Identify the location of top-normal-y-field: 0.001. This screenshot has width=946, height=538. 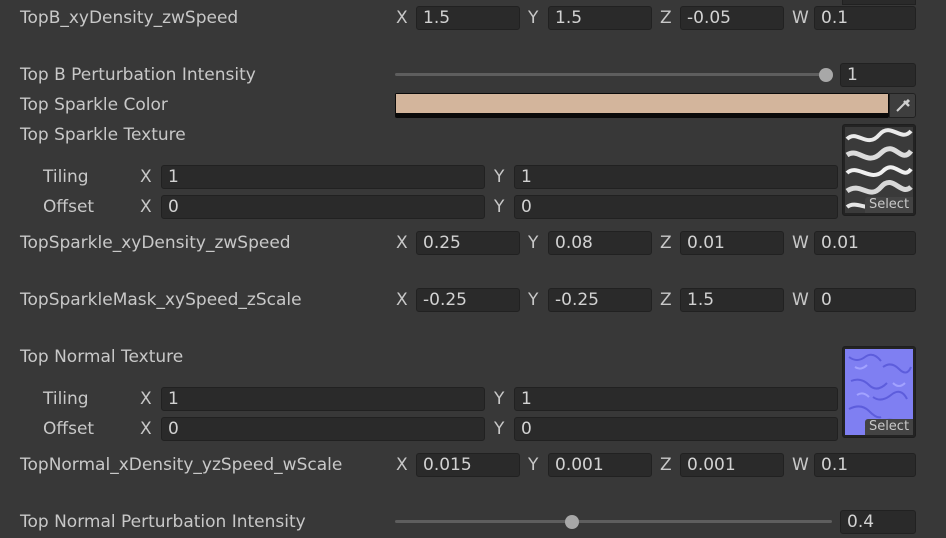
(600, 465).